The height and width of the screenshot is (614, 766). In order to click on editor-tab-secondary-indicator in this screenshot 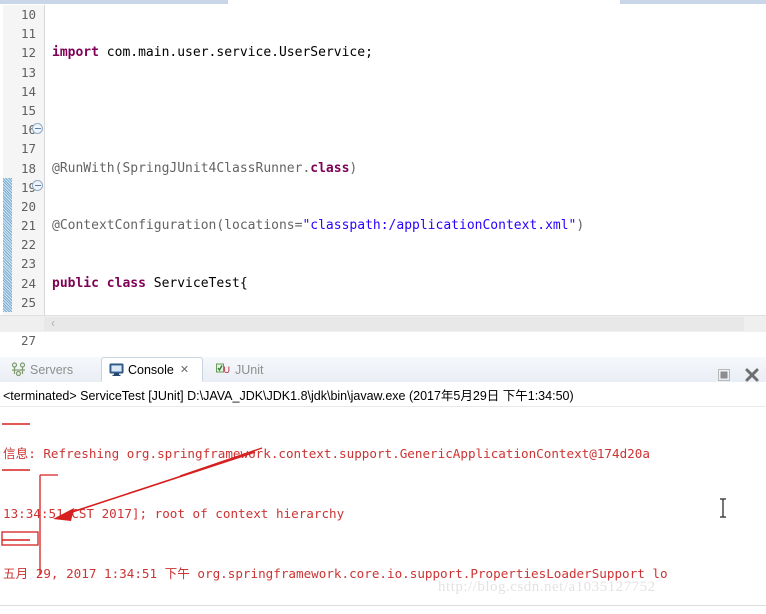, I will do `click(693, 2)`.